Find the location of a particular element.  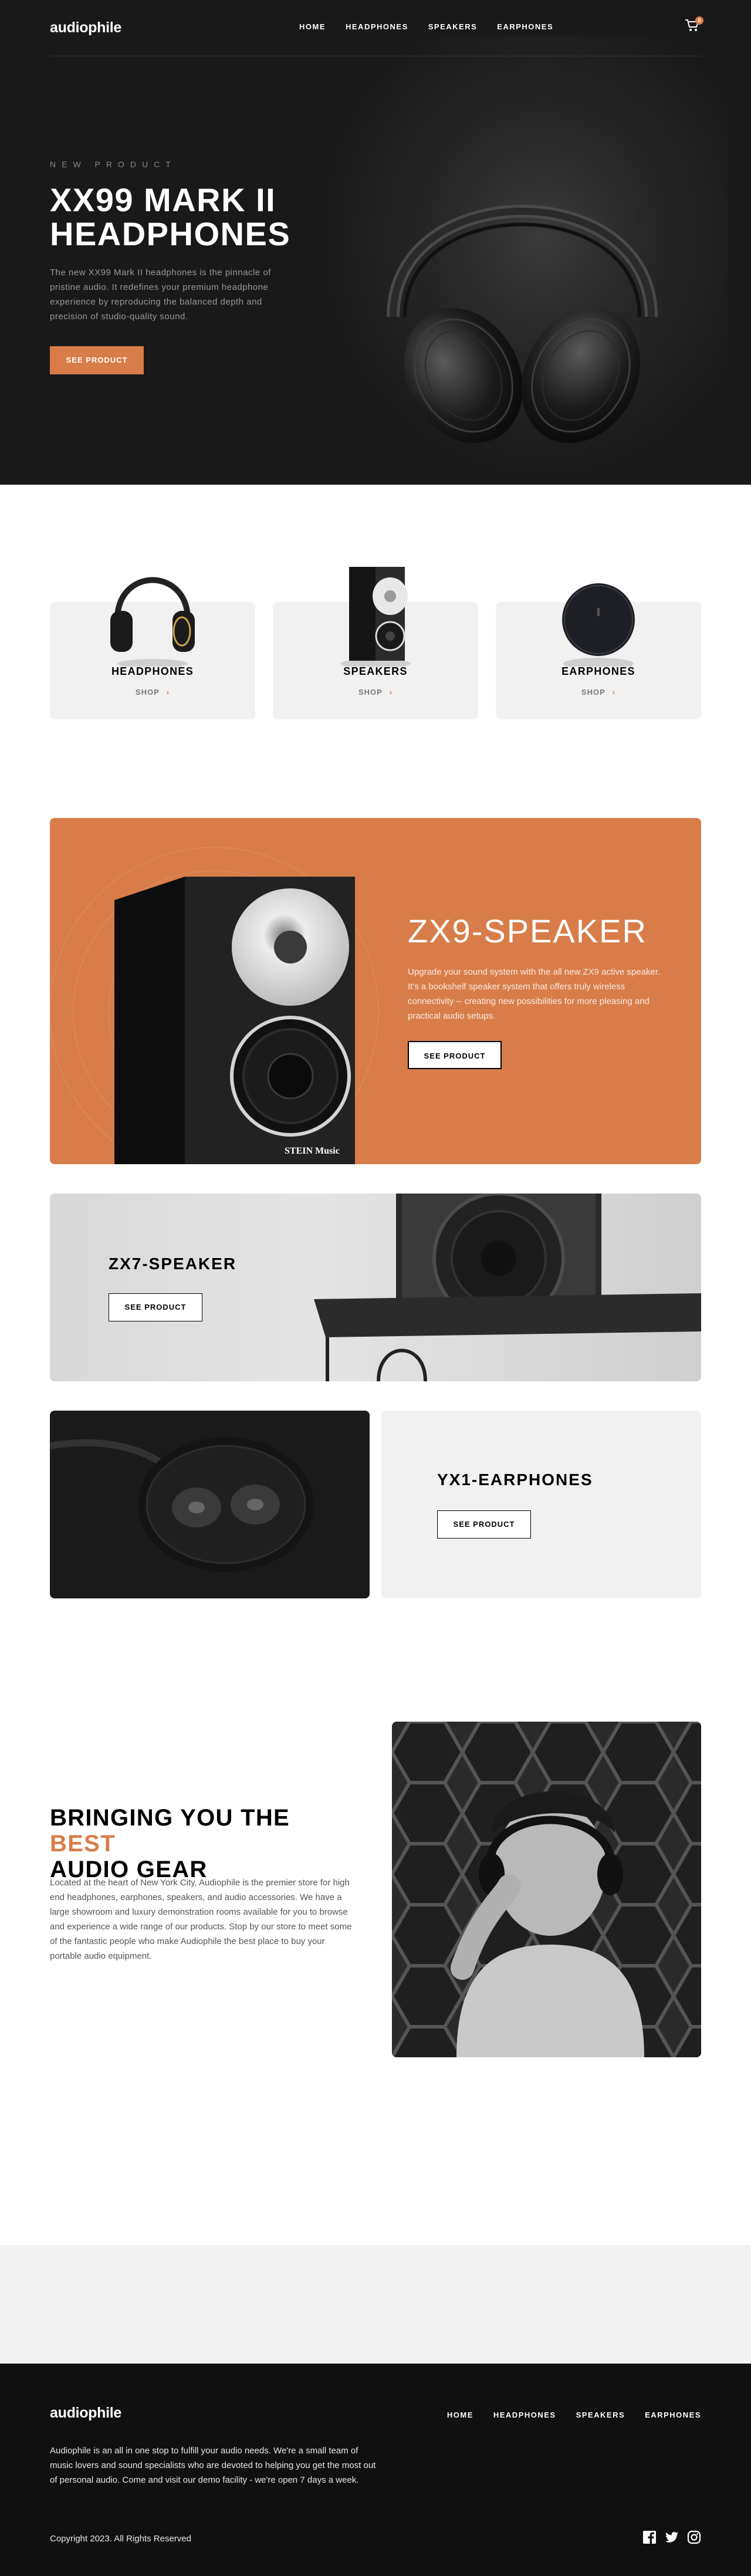

nav-link-earphones: EARPHONES is located at coordinates (525, 26).